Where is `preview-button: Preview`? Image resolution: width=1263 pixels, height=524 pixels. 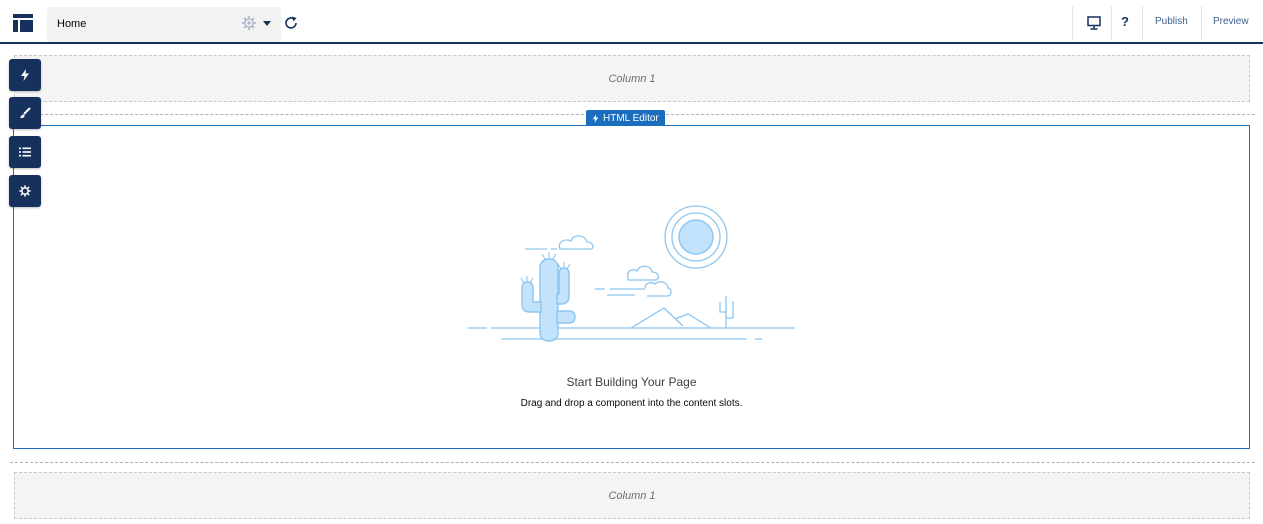
preview-button: Preview is located at coordinates (1231, 21).